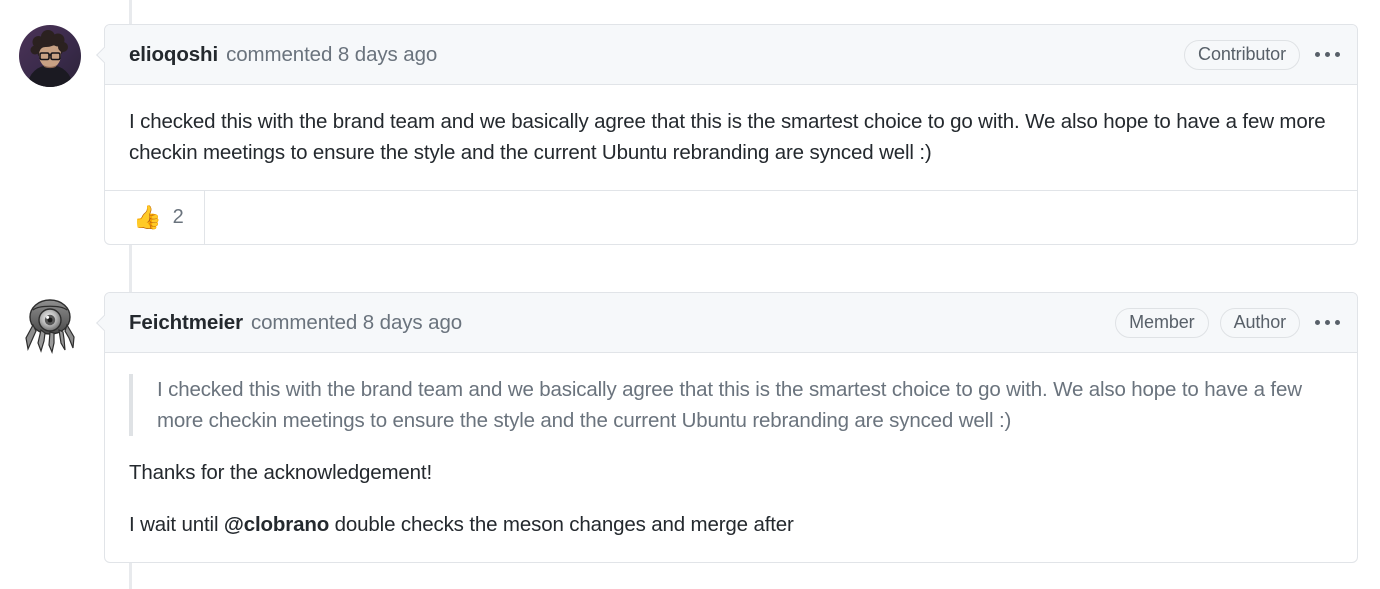 This screenshot has height=589, width=1380. I want to click on comment-header-actions: Contributor, so click(1264, 54).